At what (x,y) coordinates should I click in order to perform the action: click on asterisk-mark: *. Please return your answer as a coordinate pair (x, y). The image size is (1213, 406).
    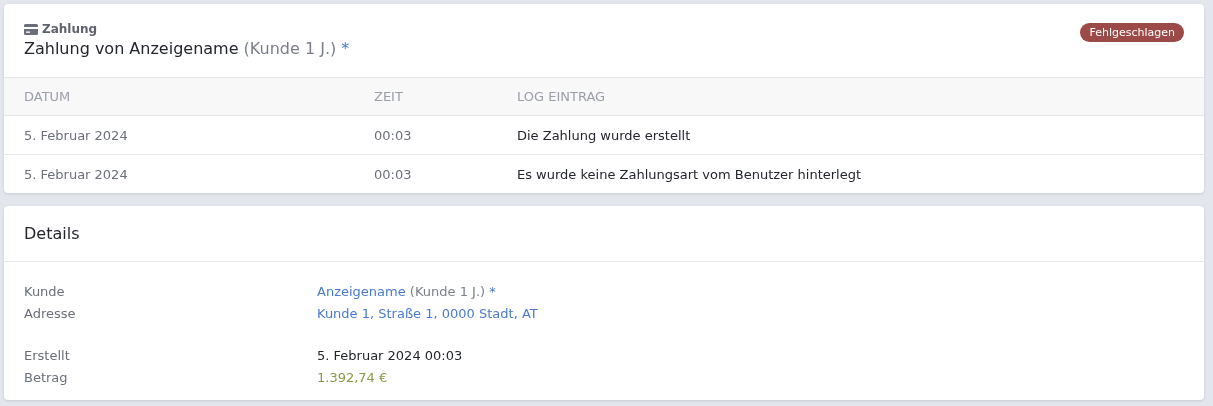
    Looking at the image, I should click on (492, 291).